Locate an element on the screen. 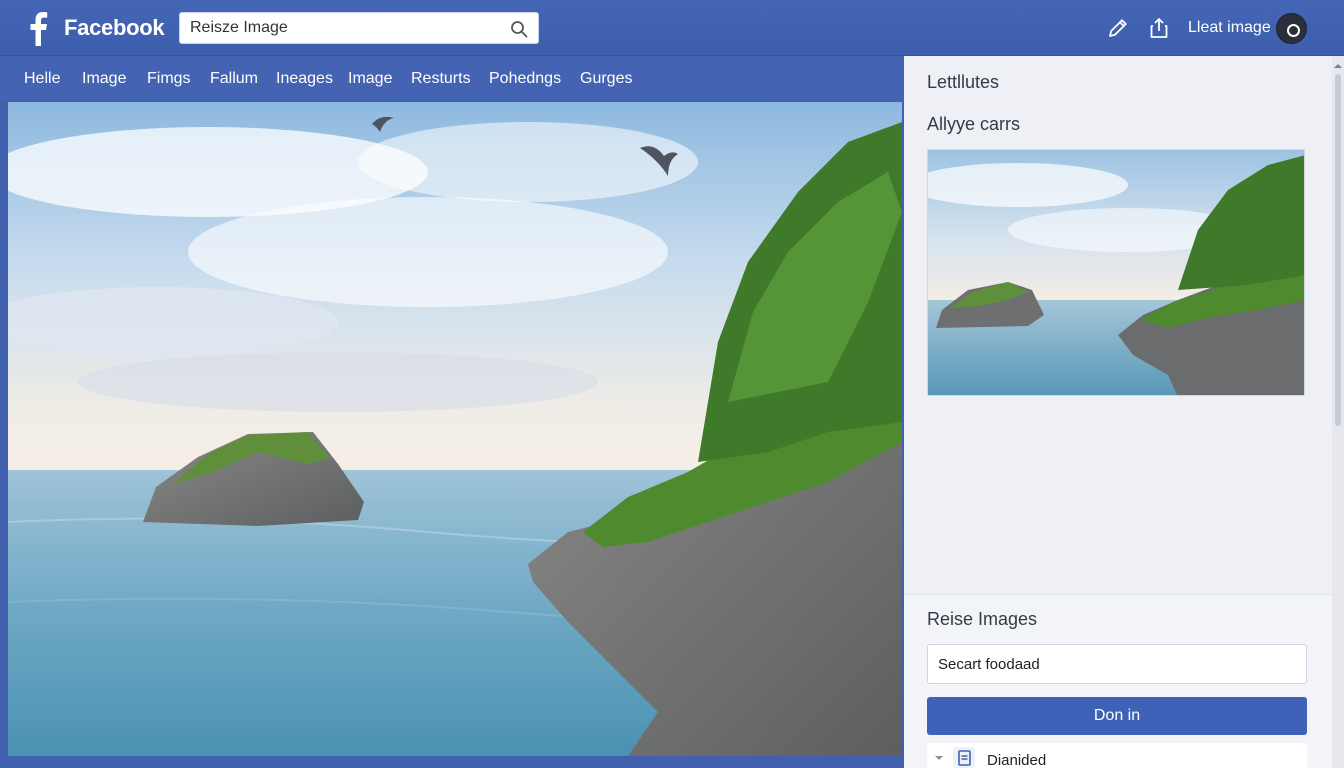  scrollbar is located at coordinates (1338, 412).